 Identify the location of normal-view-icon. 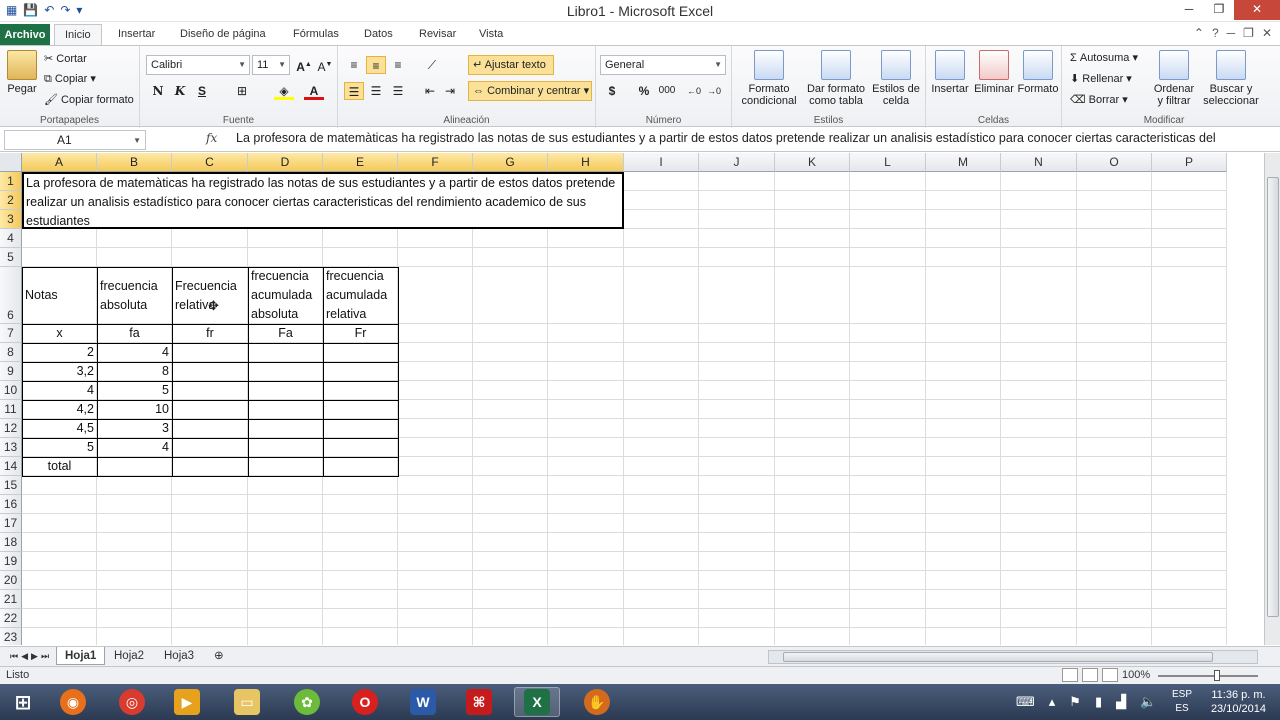
(1070, 675).